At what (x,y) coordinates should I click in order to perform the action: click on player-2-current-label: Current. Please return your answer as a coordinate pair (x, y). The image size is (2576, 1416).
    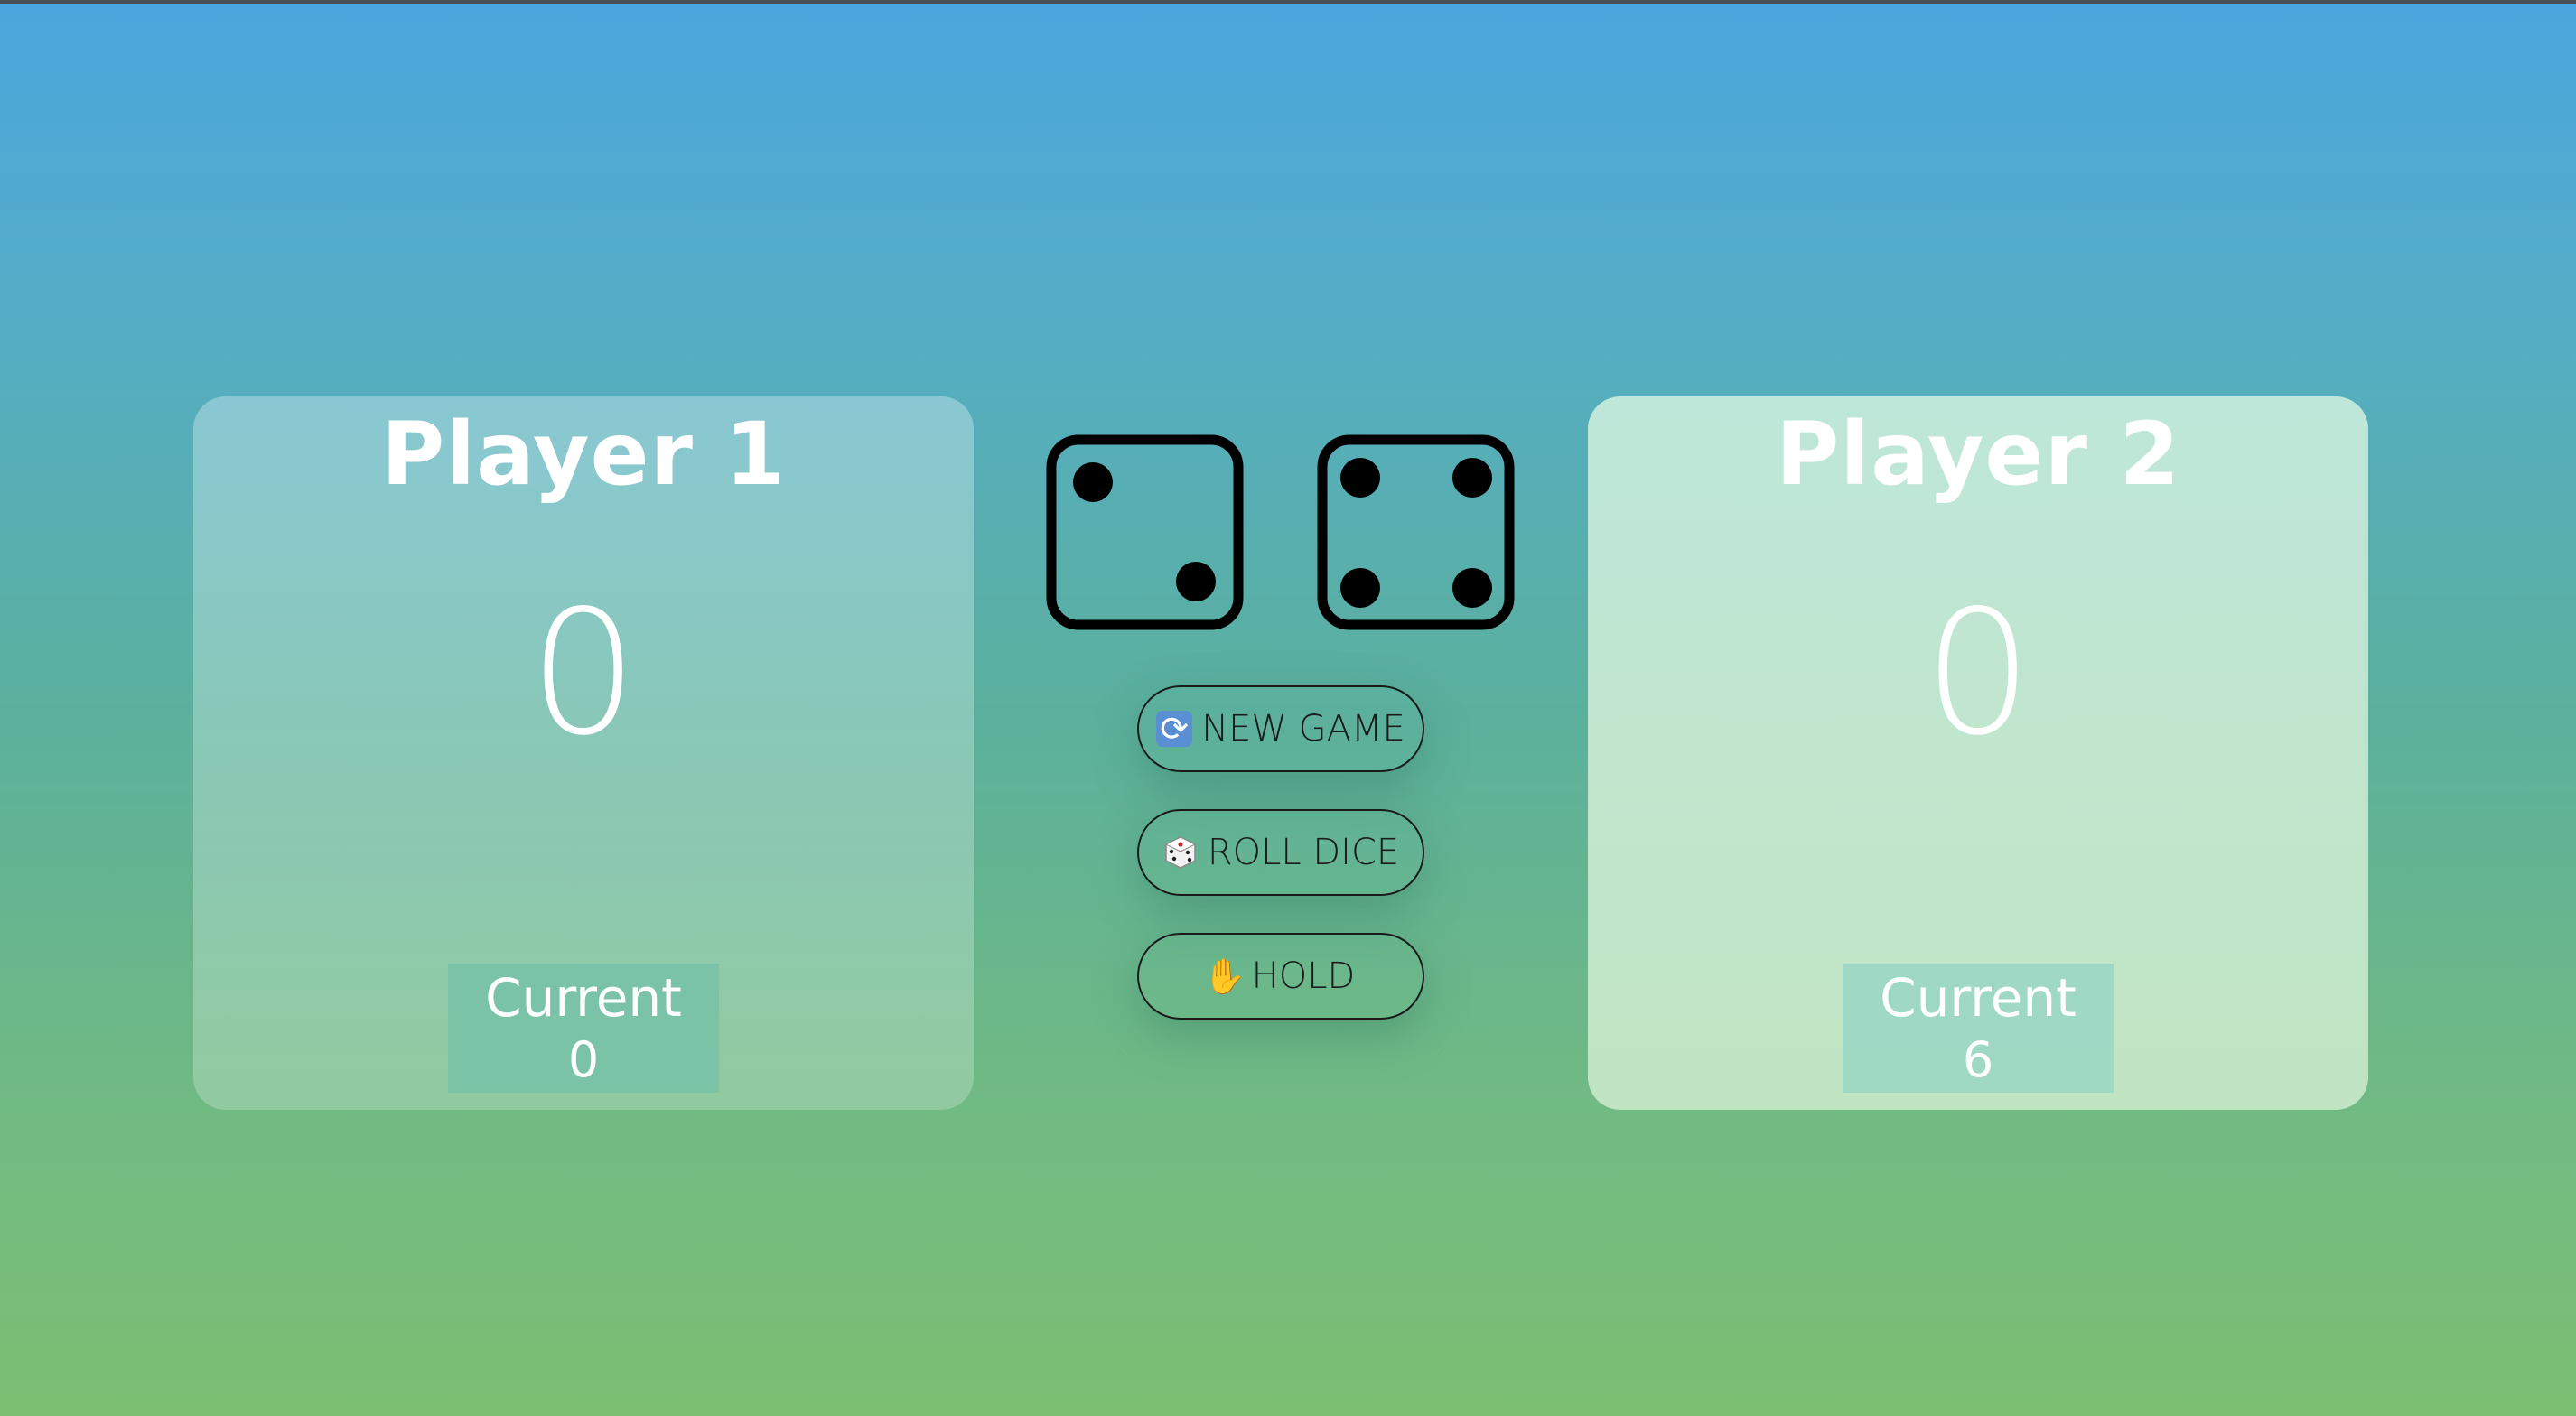
    Looking at the image, I should click on (1979, 998).